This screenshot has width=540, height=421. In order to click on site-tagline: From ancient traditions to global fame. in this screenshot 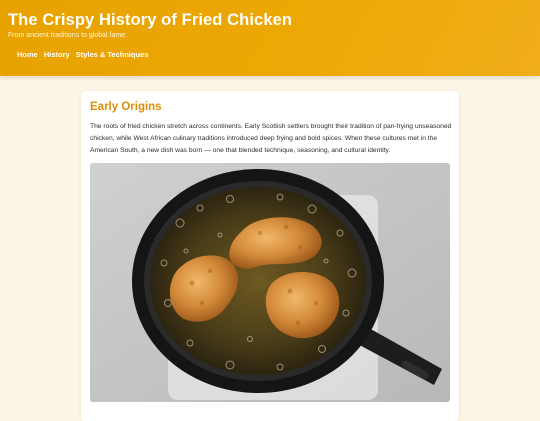, I will do `click(68, 35)`.